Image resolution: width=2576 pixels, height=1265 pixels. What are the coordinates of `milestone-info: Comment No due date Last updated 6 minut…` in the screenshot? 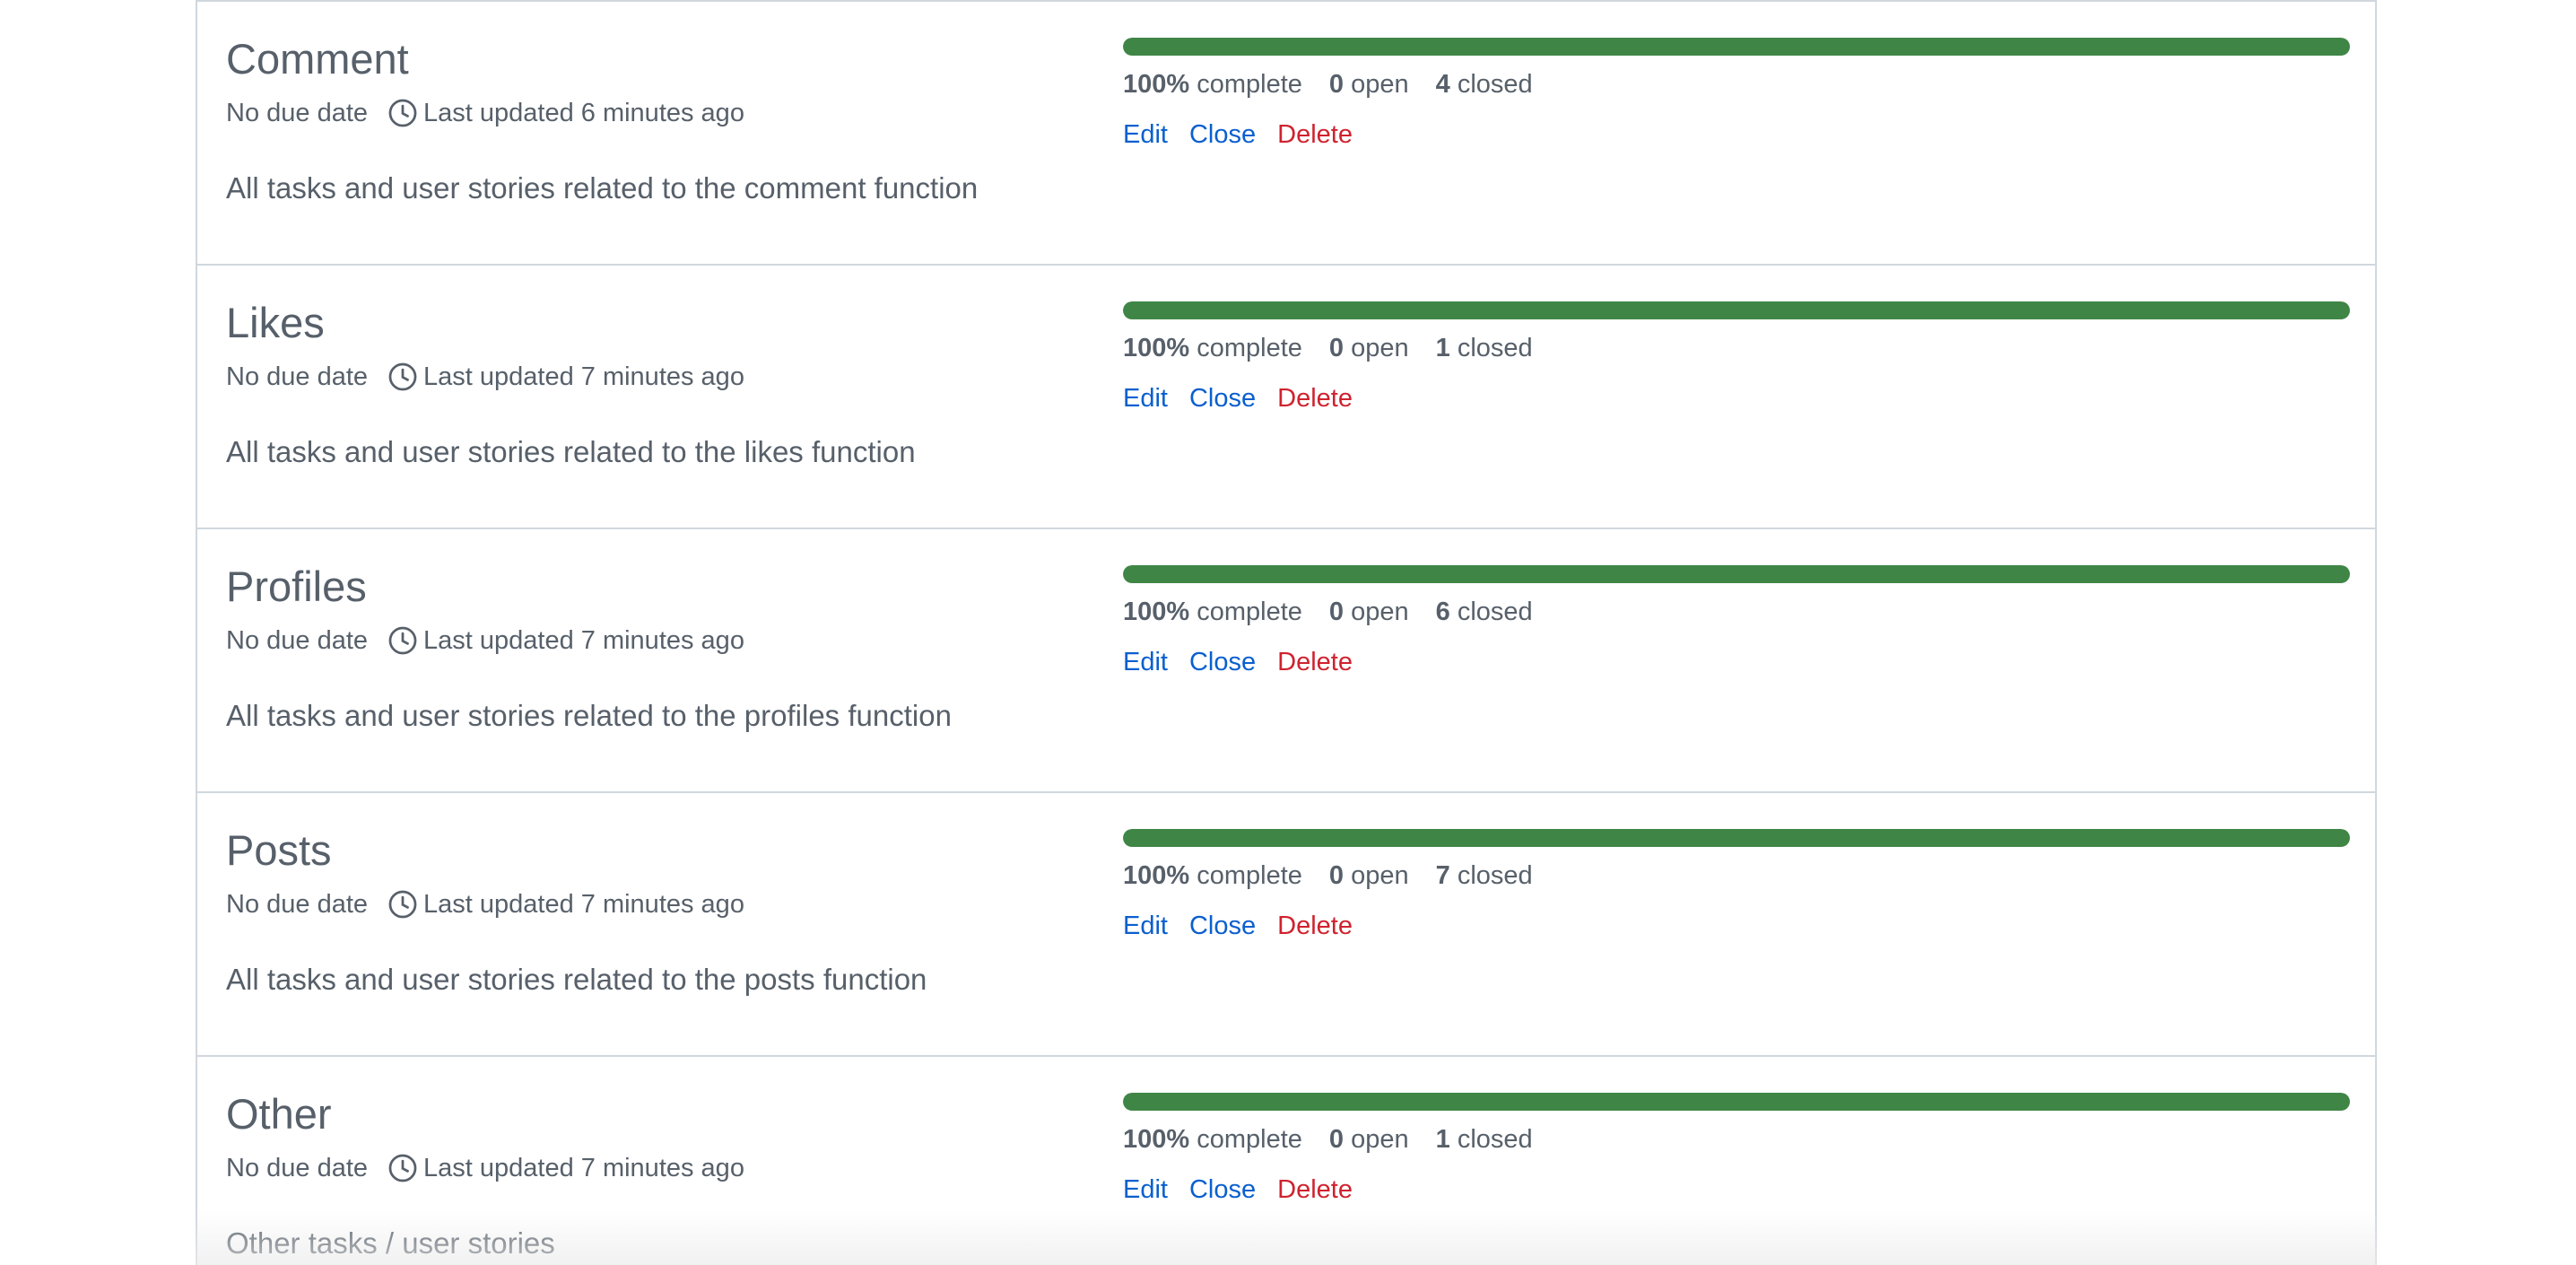 It's located at (647, 119).